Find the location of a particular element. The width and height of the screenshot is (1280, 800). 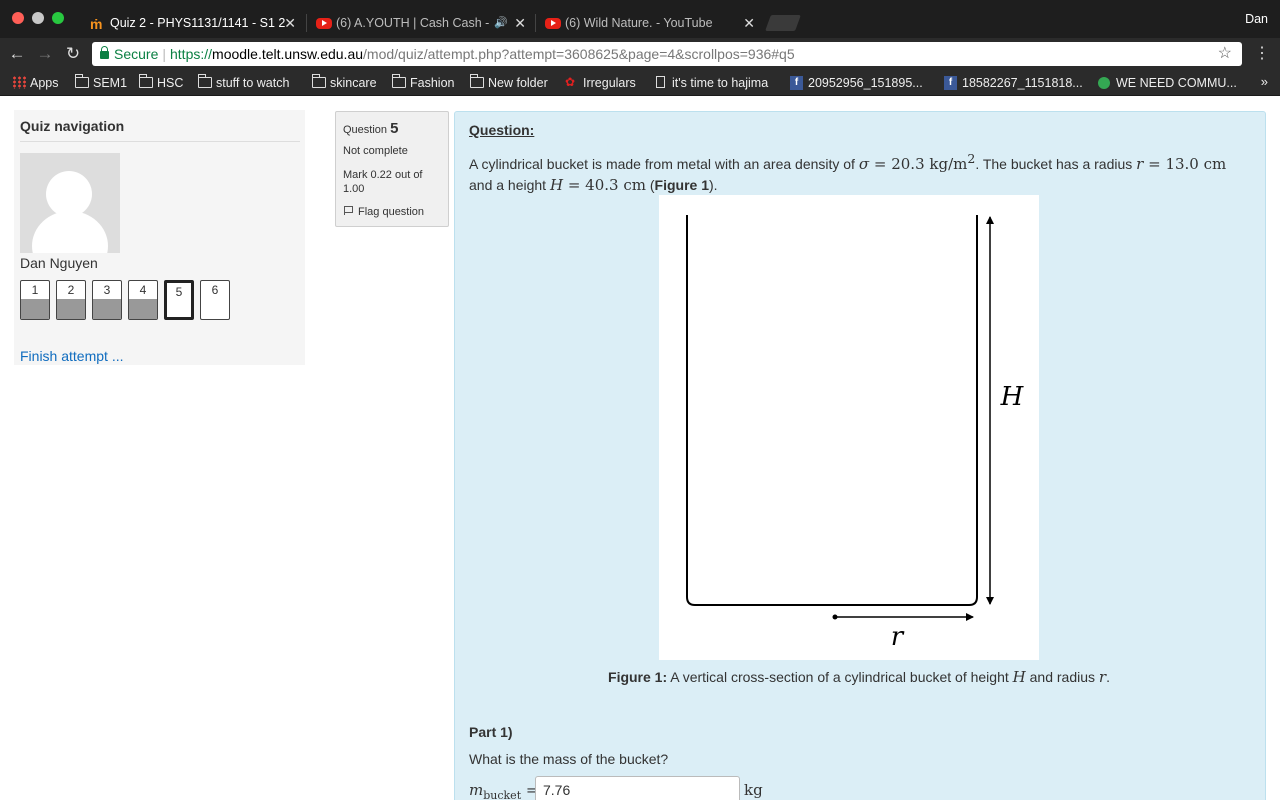

bookmark-sem1: SEM1 is located at coordinates (101, 83).